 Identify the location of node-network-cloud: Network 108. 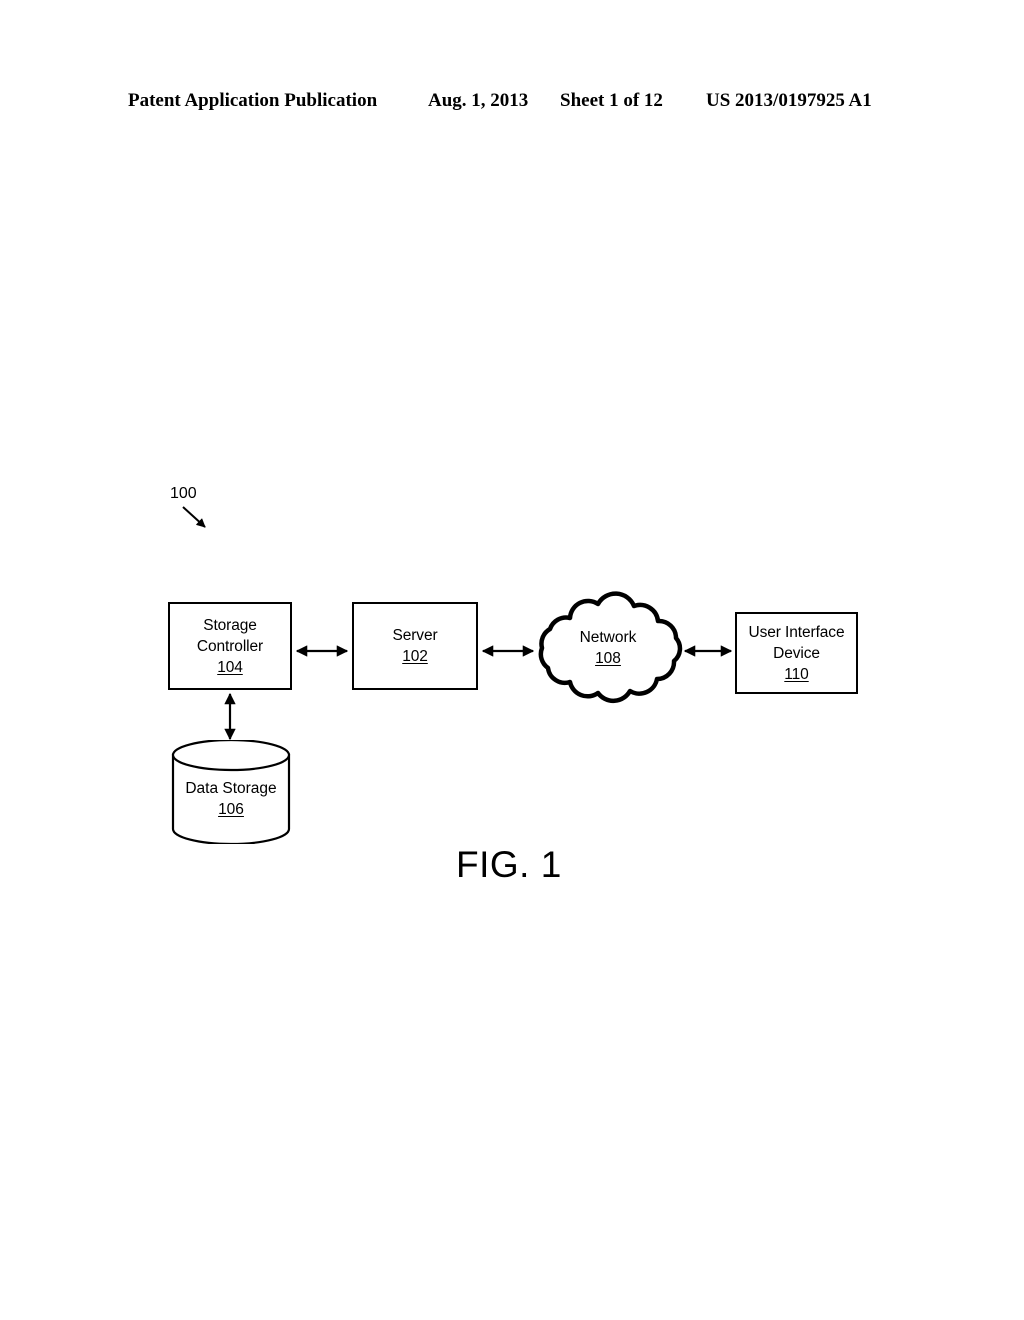
(608, 648).